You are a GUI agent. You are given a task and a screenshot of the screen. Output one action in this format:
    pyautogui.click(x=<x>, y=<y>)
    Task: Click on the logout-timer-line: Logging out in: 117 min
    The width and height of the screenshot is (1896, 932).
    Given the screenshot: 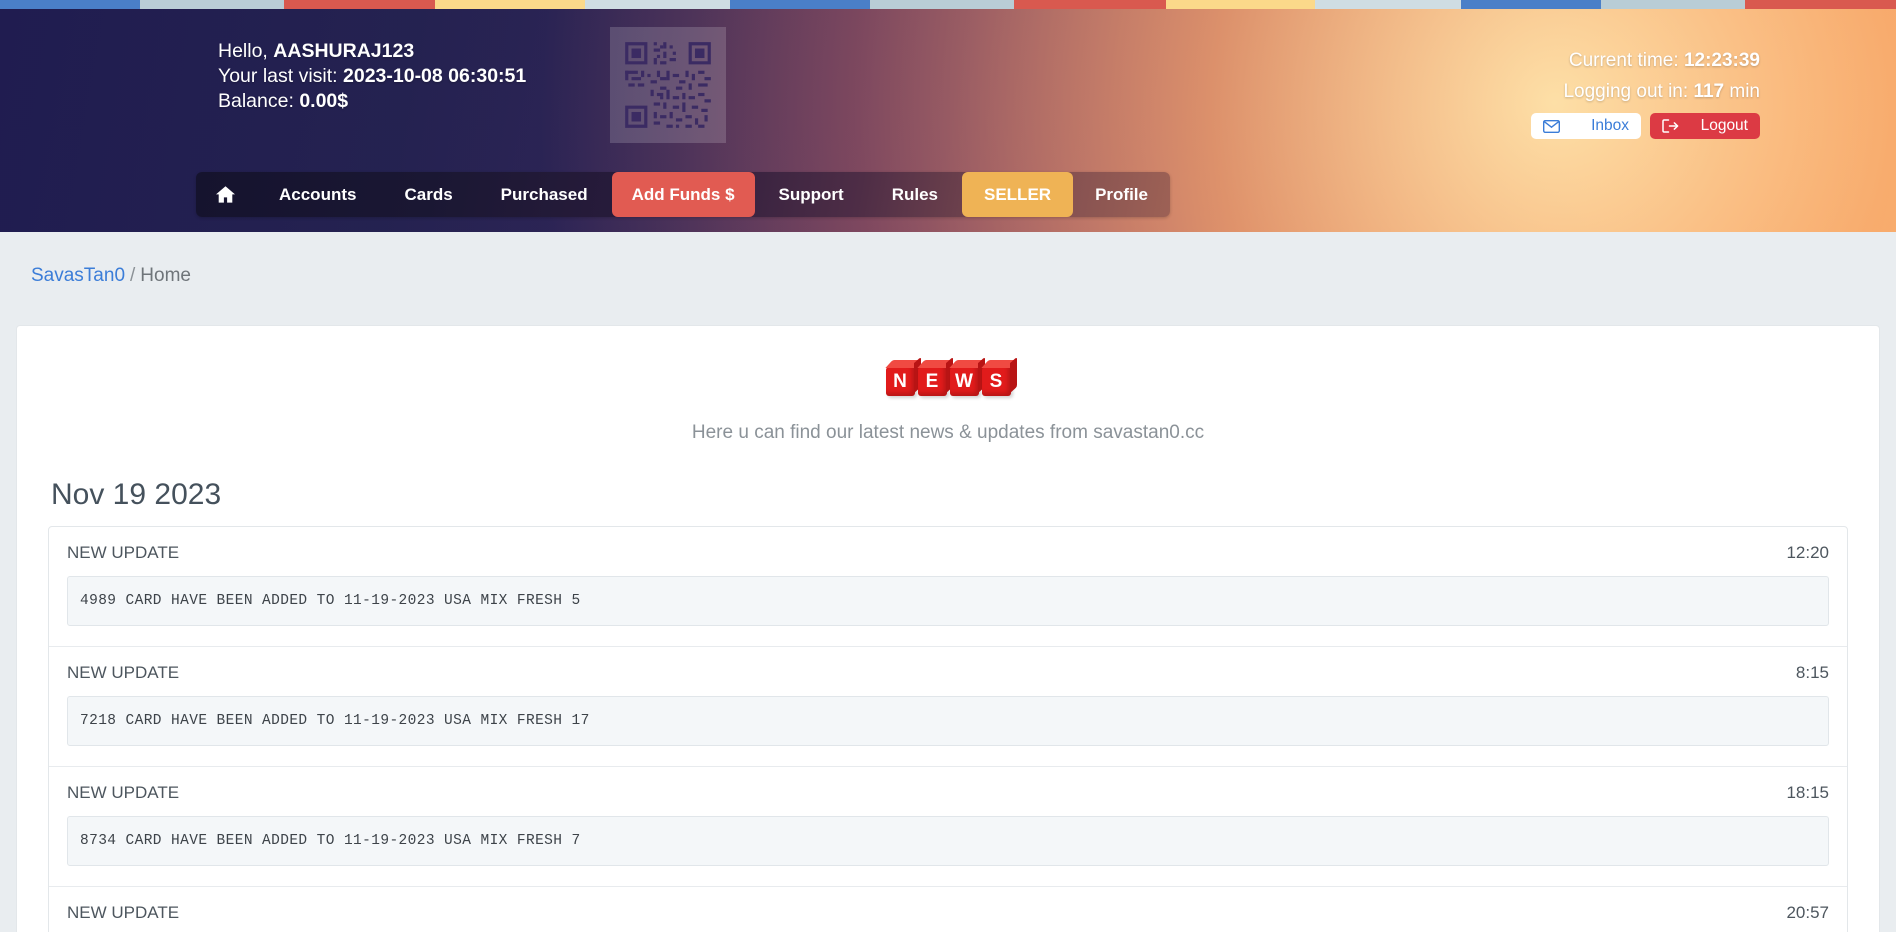 What is the action you would take?
    pyautogui.click(x=1645, y=91)
    